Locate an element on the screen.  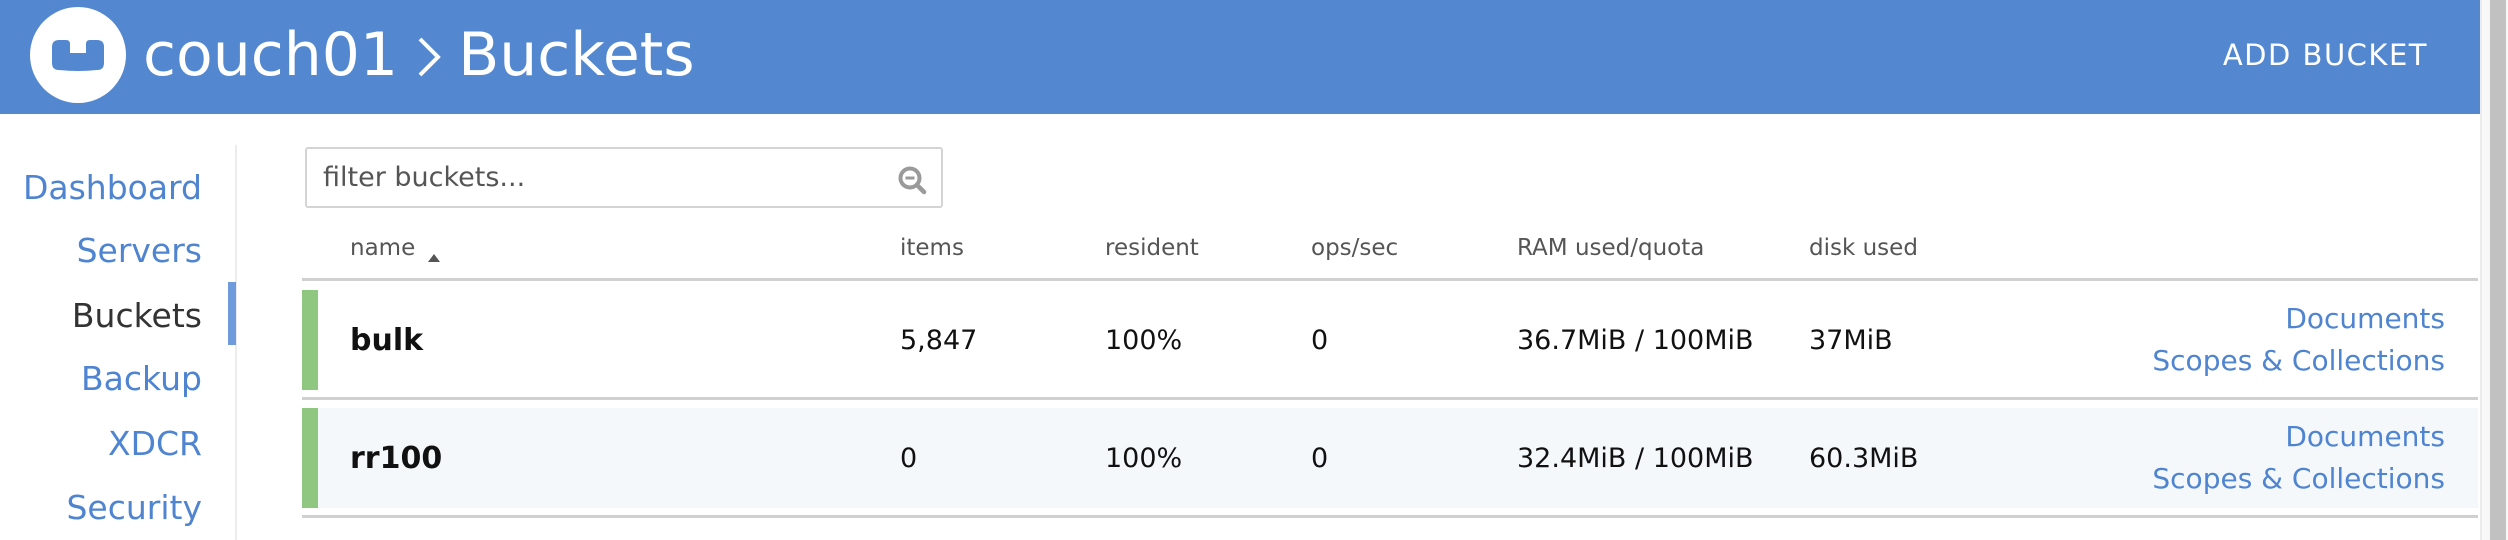
couchbase-logo-icon is located at coordinates (78, 55).